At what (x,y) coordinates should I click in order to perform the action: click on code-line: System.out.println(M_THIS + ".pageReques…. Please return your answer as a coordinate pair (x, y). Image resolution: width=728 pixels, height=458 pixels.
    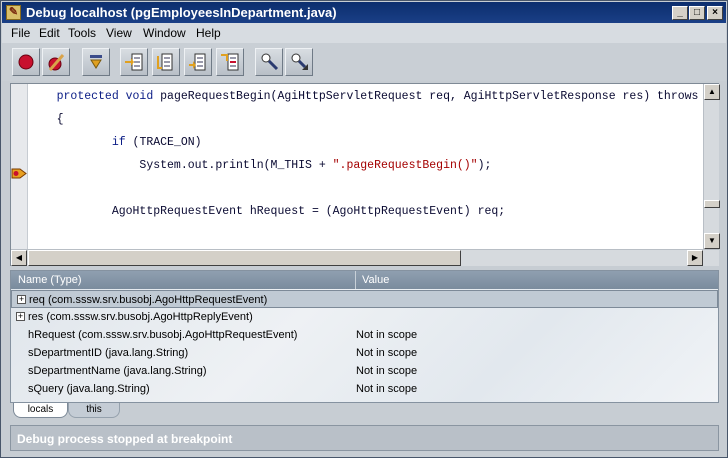
    Looking at the image, I should click on (366, 165).